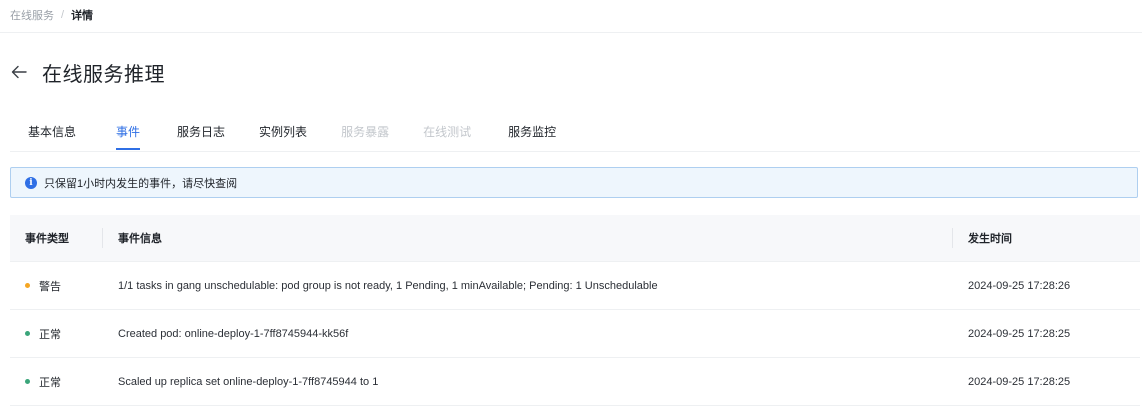  Describe the element at coordinates (141, 183) in the screenshot. I see `alert-text: 只保留1小时内发生的事件，请尽快查阅` at that location.